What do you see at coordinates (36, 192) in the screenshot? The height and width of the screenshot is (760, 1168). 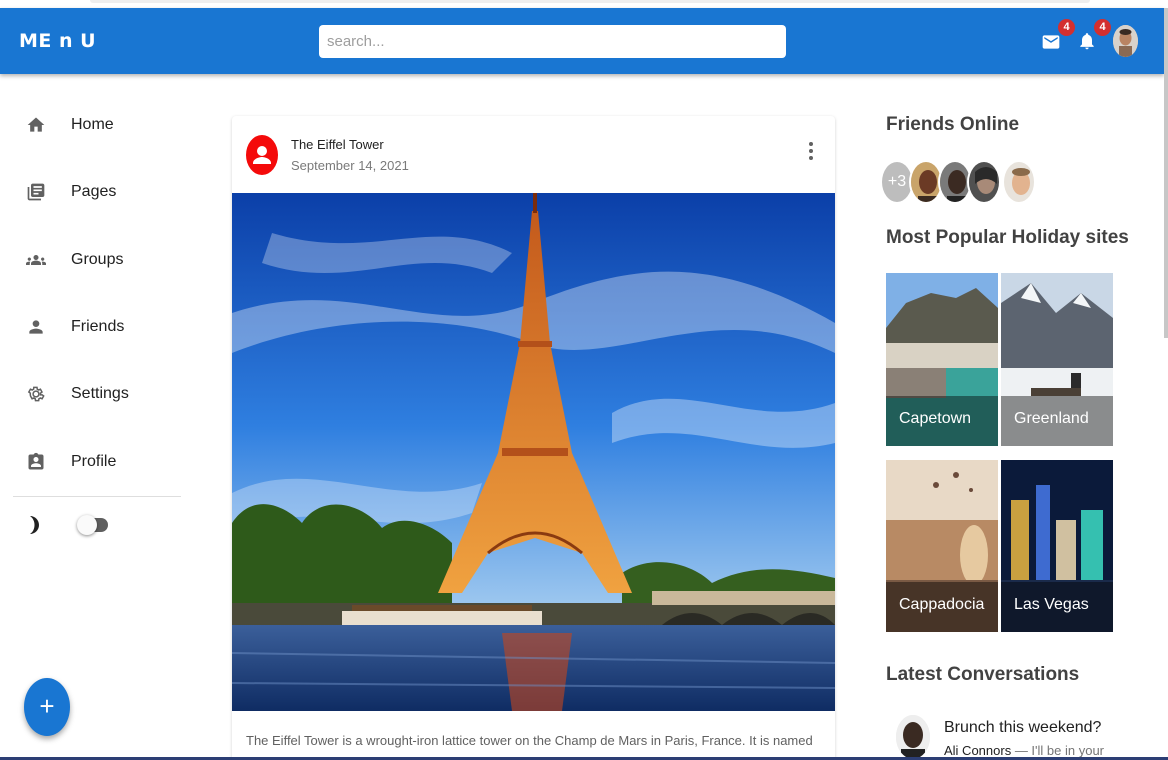 I see `pages-icon` at bounding box center [36, 192].